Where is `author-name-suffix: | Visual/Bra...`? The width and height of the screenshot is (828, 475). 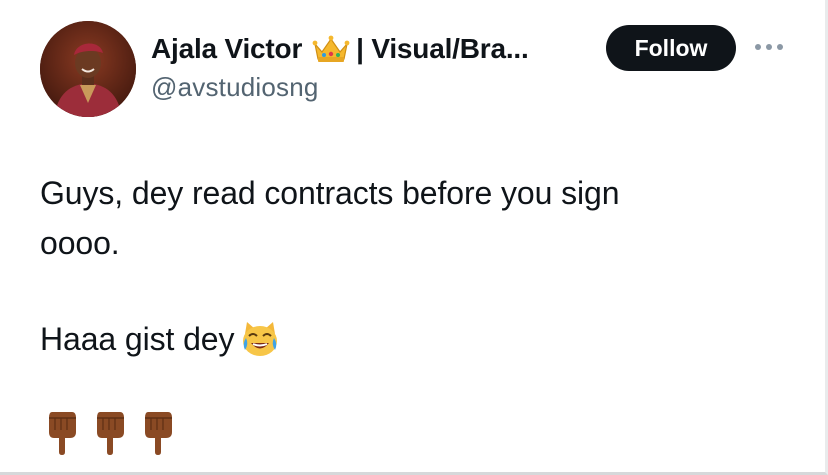 author-name-suffix: | Visual/Bra... is located at coordinates (442, 49).